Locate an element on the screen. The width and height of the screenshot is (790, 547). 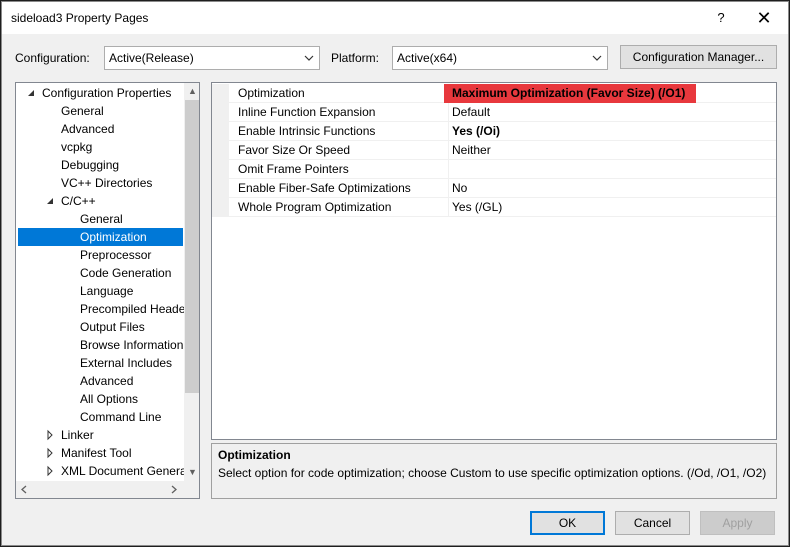
grid-row: Whole Program Optimization Yes (/GL) is located at coordinates (494, 207).